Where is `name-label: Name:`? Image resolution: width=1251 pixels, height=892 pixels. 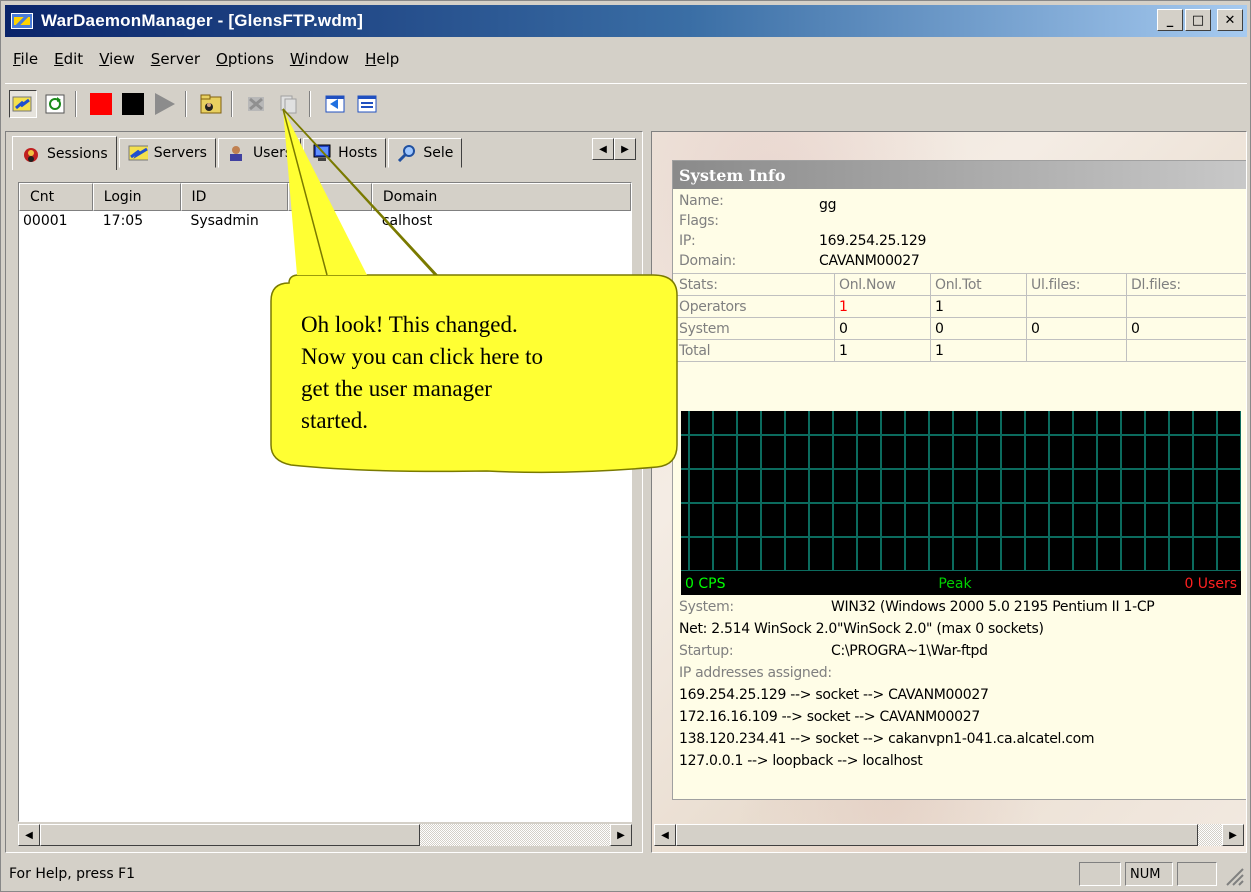
name-label: Name: is located at coordinates (701, 201).